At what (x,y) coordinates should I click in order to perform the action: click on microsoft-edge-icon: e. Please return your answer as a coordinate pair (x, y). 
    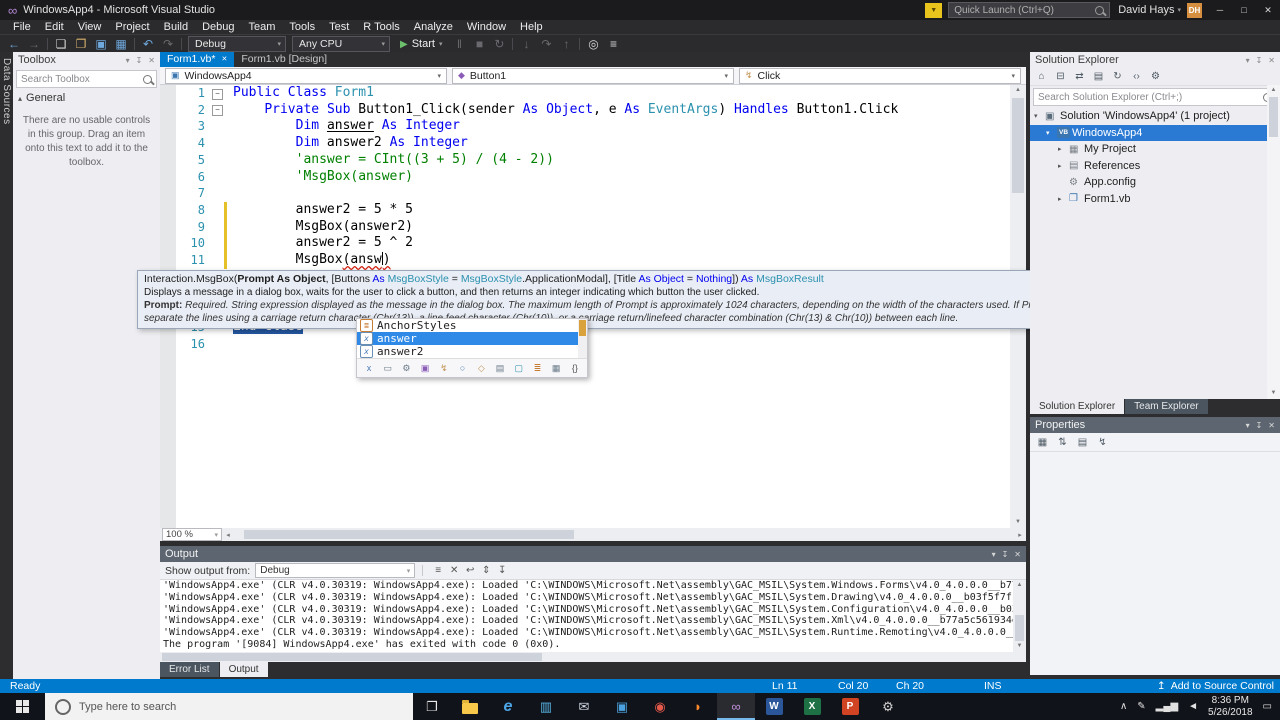
    Looking at the image, I should click on (508, 706).